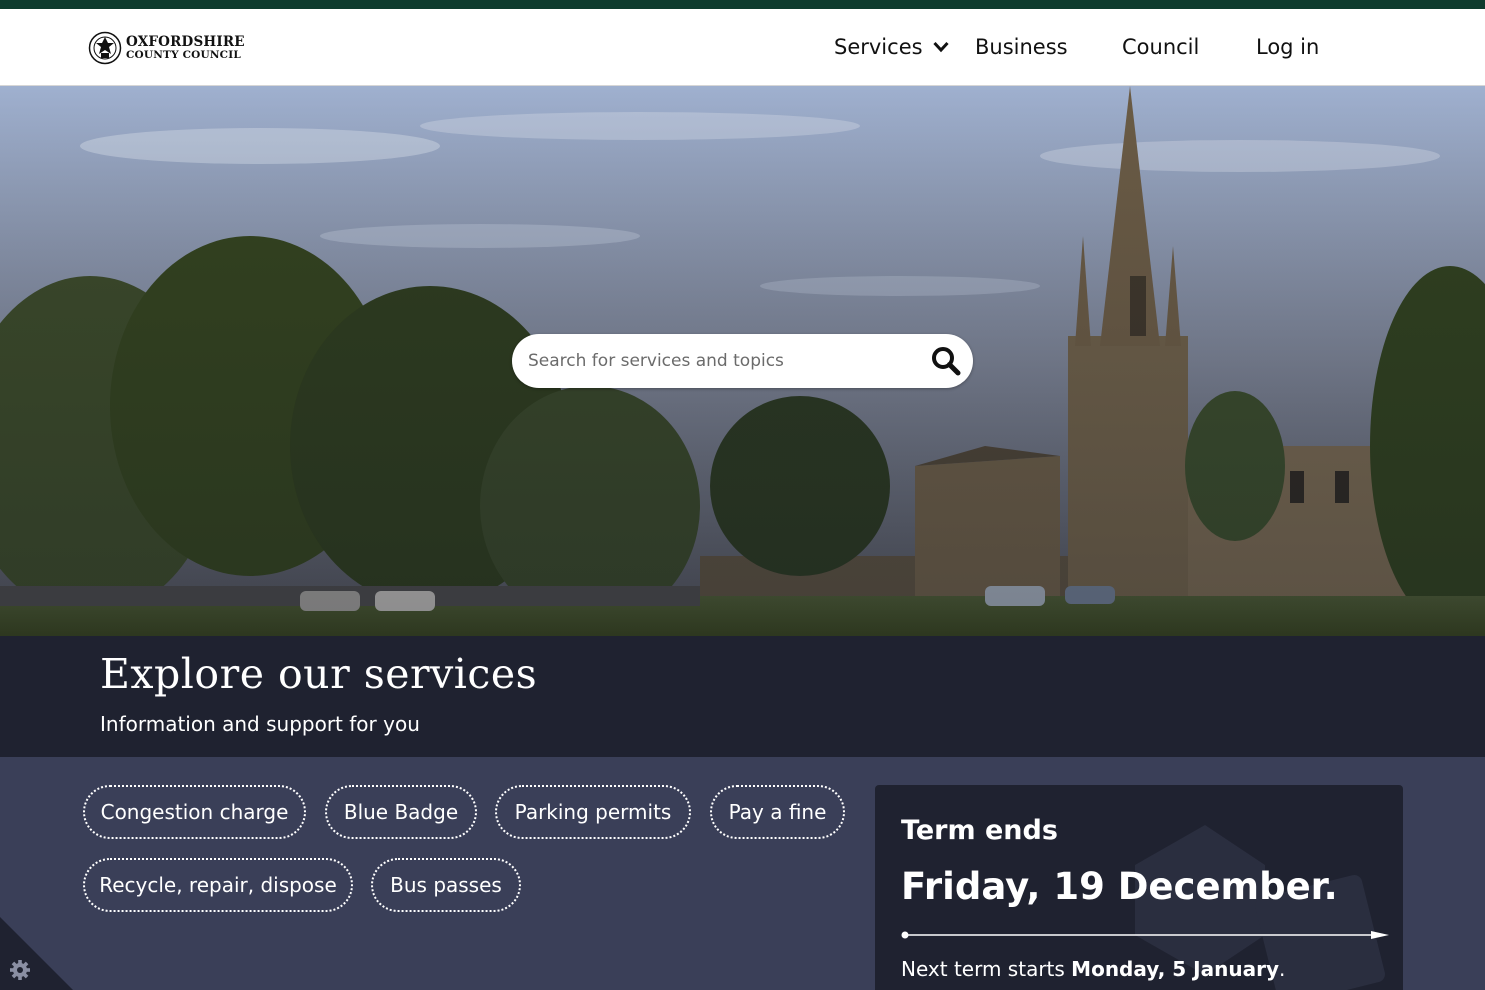 The image size is (1485, 990). I want to click on chevron-down-icon, so click(940, 47).